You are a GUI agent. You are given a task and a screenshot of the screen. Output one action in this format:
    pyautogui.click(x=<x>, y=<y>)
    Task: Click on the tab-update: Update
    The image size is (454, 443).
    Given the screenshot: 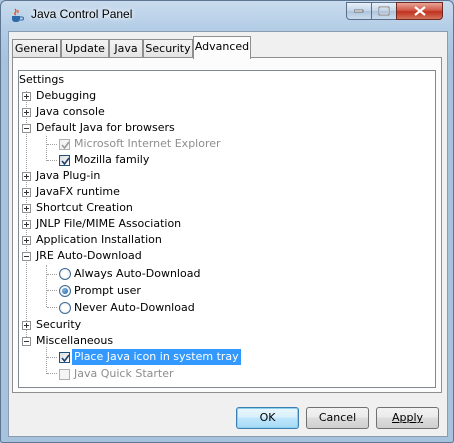 What is the action you would take?
    pyautogui.click(x=85, y=48)
    